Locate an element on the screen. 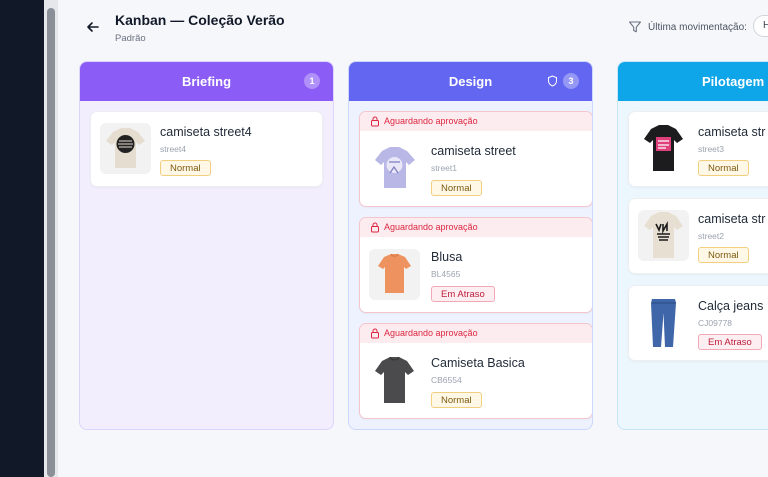 This screenshot has width=768, height=477. card-name: Blusa is located at coordinates (447, 257).